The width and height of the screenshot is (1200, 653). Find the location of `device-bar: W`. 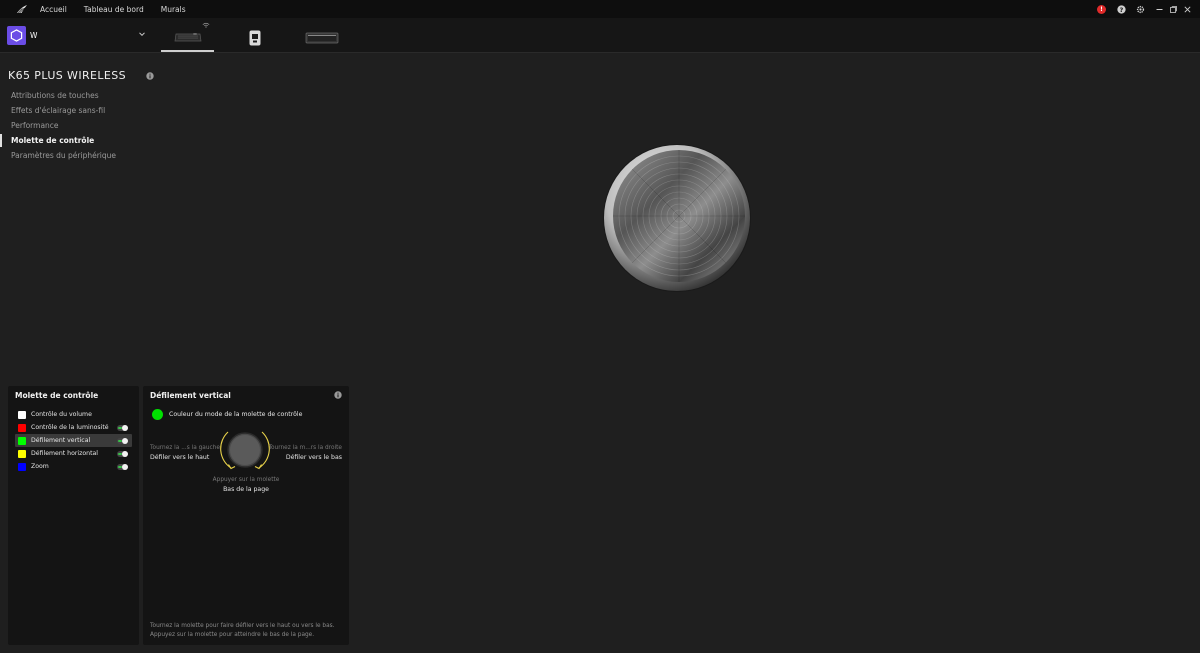

device-bar: W is located at coordinates (600, 35).